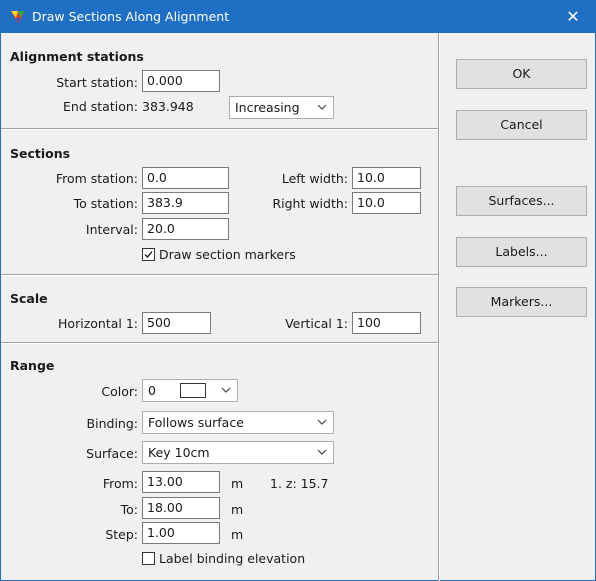 Image resolution: width=596 pixels, height=581 pixels. Describe the element at coordinates (314, 178) in the screenshot. I see `left-width-label: Left width:` at that location.